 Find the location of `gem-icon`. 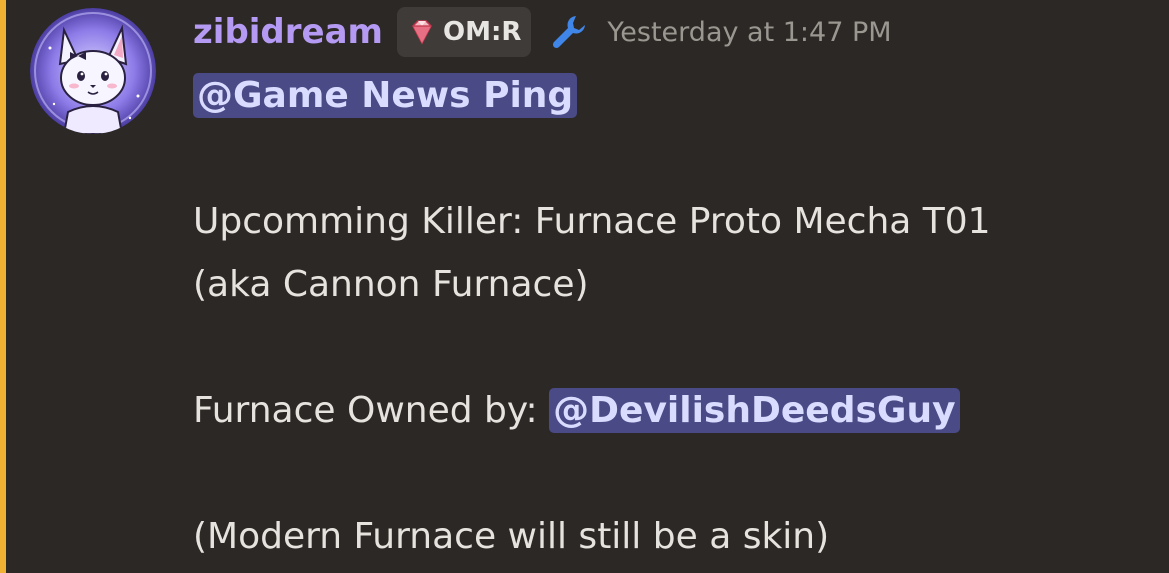

gem-icon is located at coordinates (422, 32).